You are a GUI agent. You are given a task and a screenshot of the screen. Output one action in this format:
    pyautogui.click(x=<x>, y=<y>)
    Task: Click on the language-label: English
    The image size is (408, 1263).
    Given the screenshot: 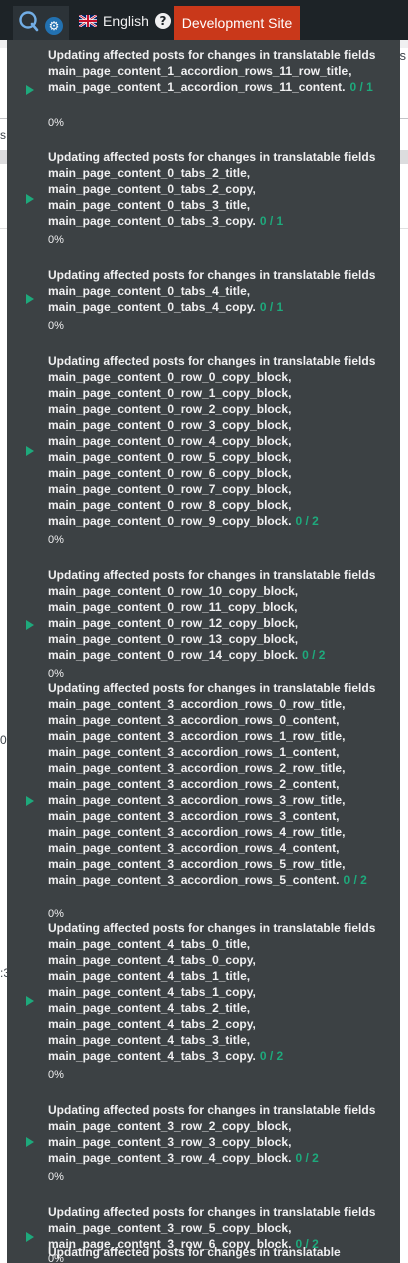 What is the action you would take?
    pyautogui.click(x=126, y=21)
    